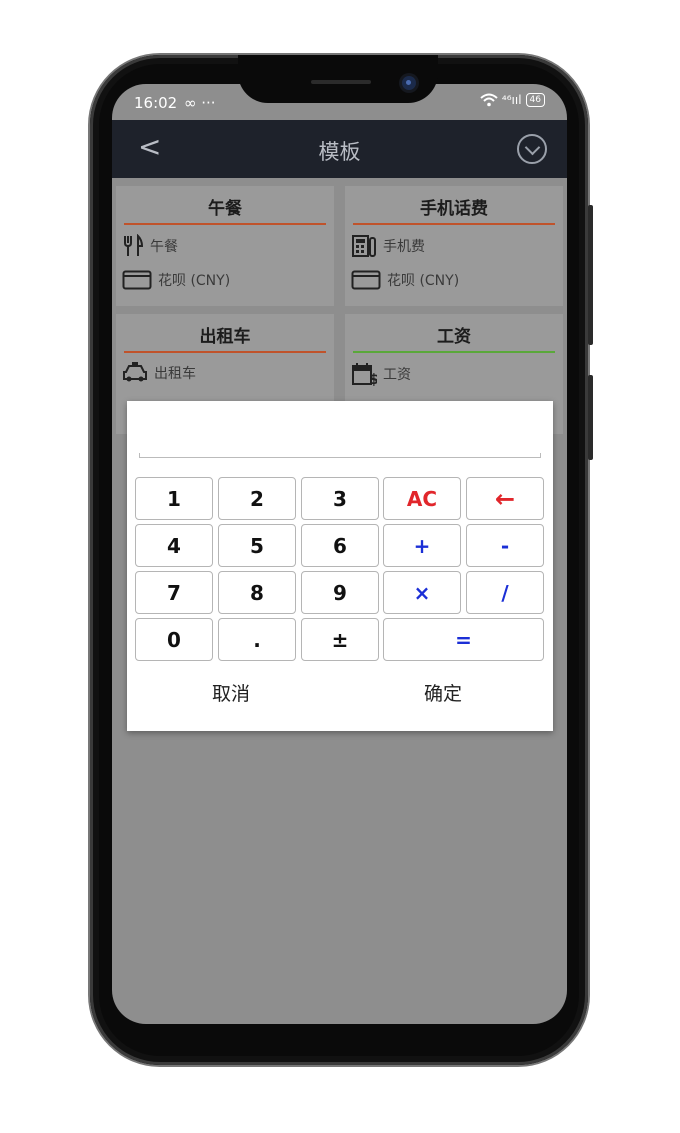  I want to click on wifi-icon, so click(489, 100).